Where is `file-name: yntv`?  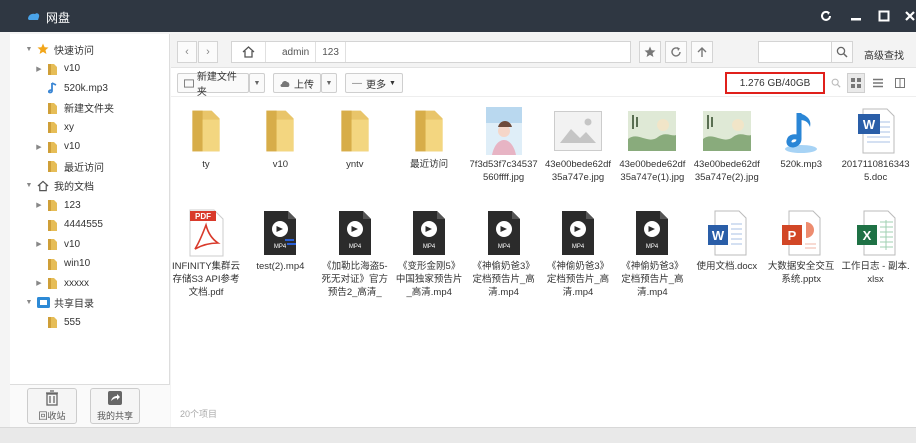 file-name: yntv is located at coordinates (355, 164).